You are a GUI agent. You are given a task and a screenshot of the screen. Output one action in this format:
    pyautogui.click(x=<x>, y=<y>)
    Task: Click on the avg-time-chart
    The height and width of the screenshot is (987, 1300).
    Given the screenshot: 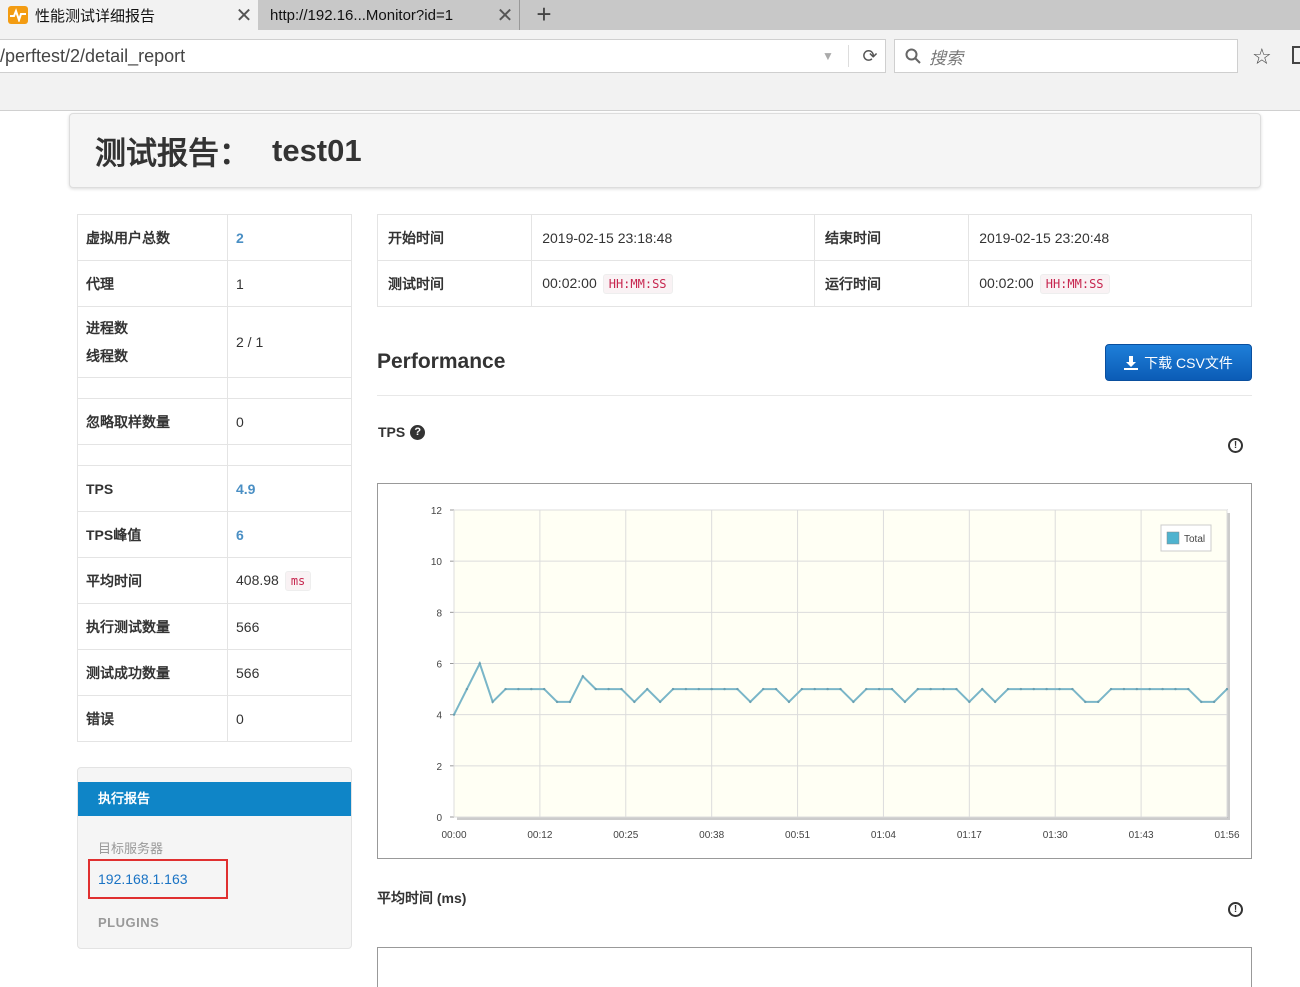 What is the action you would take?
    pyautogui.click(x=814, y=967)
    